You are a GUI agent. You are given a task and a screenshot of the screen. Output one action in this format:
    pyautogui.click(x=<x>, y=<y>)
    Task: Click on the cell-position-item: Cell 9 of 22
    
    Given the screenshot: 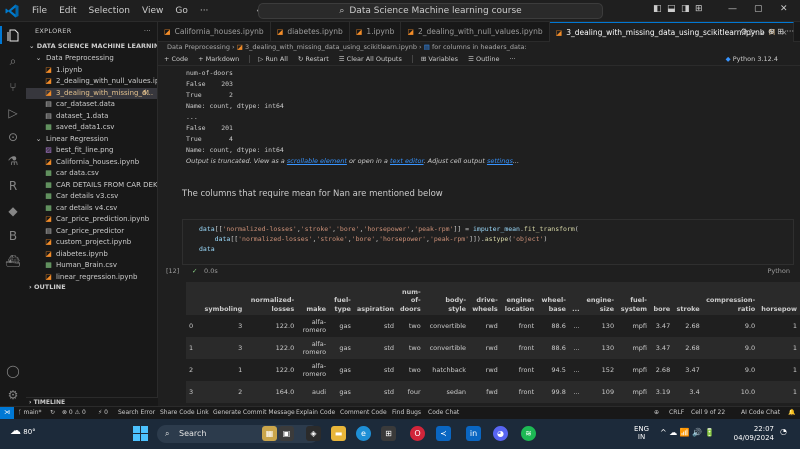 What is the action you would take?
    pyautogui.click(x=708, y=413)
    